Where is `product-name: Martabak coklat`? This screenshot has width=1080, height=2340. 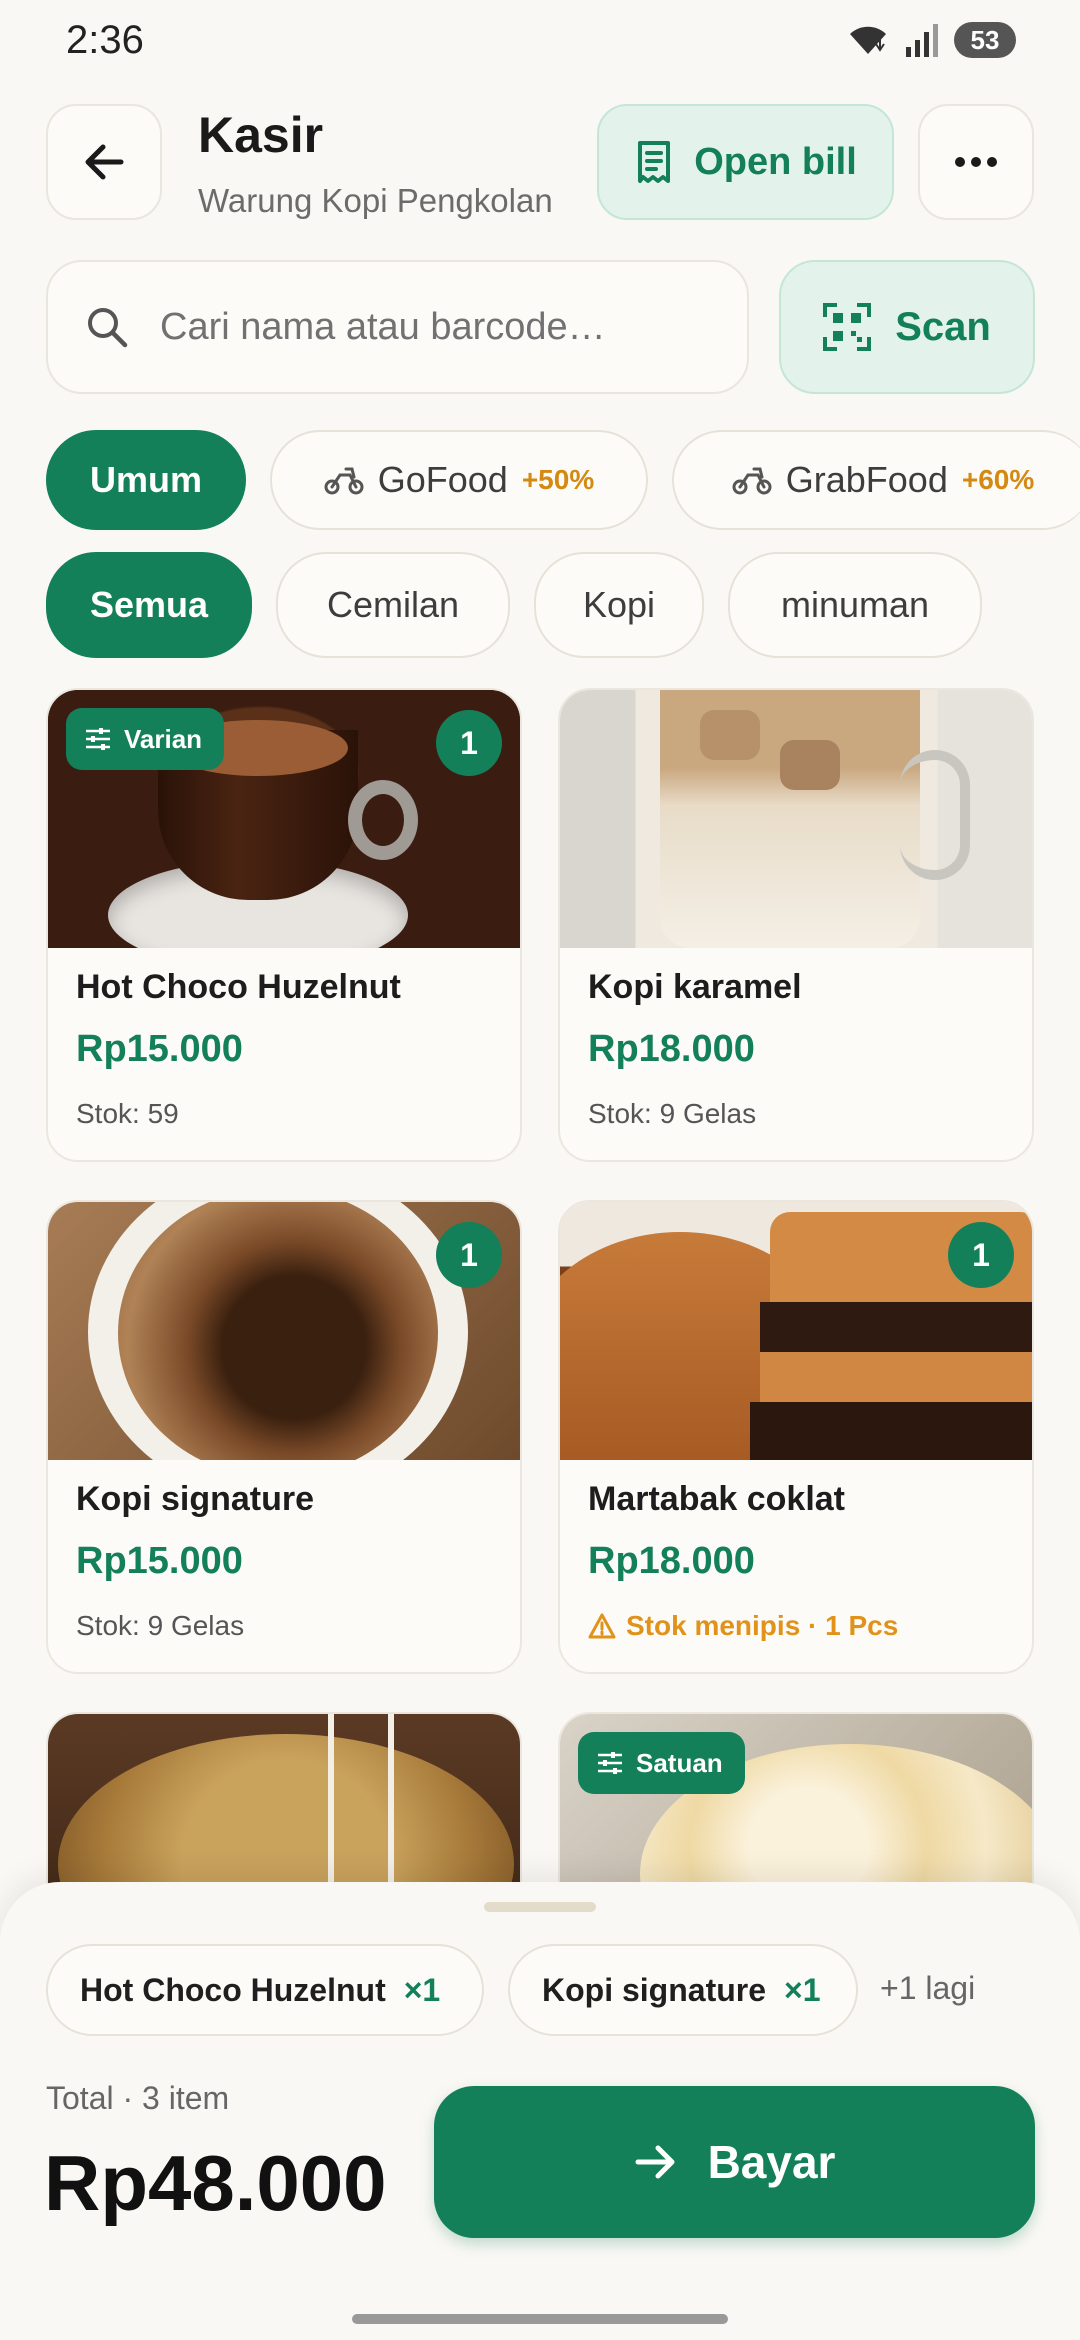
product-name: Martabak coklat is located at coordinates (716, 1499).